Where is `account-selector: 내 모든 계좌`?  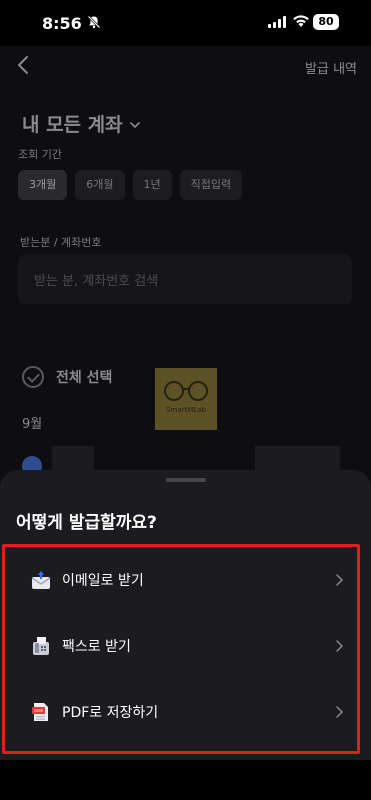 account-selector: 내 모든 계좌 is located at coordinates (81, 123).